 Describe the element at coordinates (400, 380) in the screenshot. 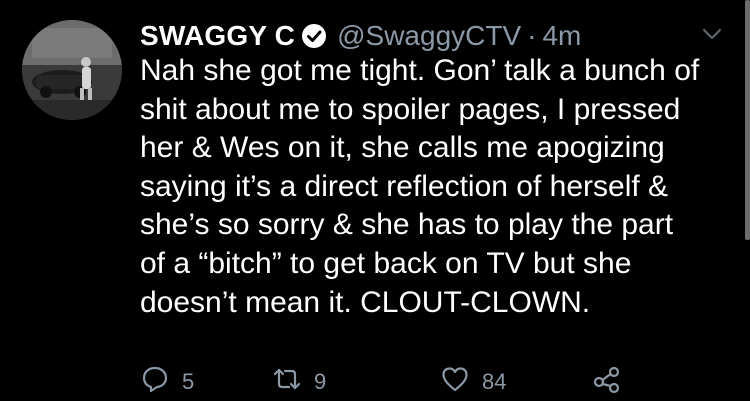

I see `action-bar: 5 9 84` at that location.